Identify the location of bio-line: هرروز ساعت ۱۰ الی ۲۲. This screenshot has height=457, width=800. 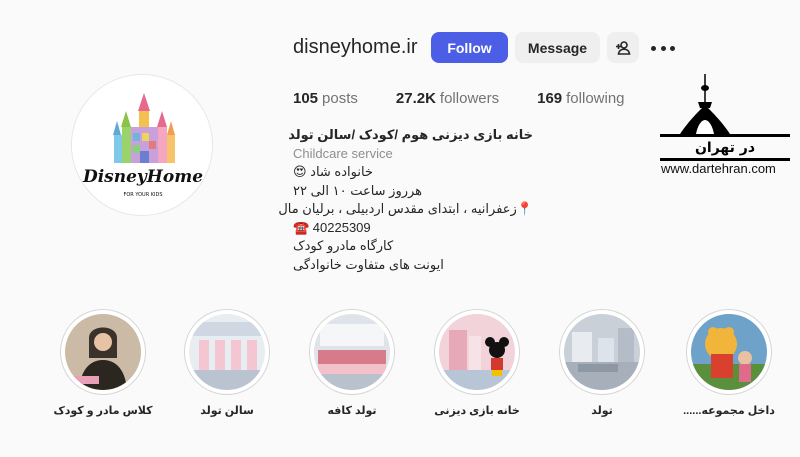
(358, 190).